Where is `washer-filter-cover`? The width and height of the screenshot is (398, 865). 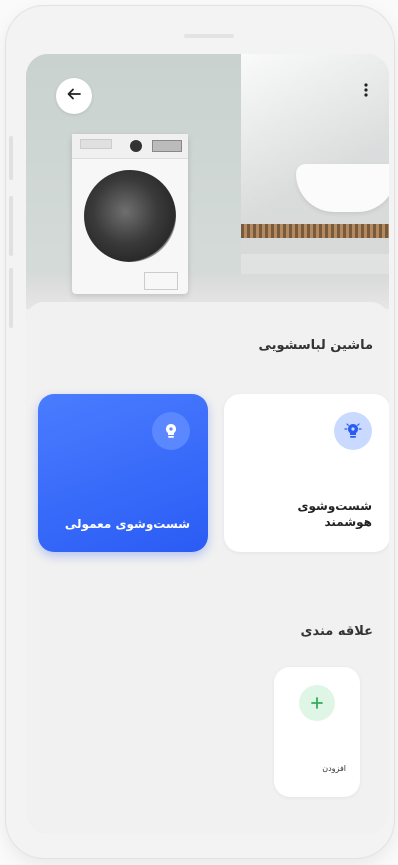 washer-filter-cover is located at coordinates (161, 281).